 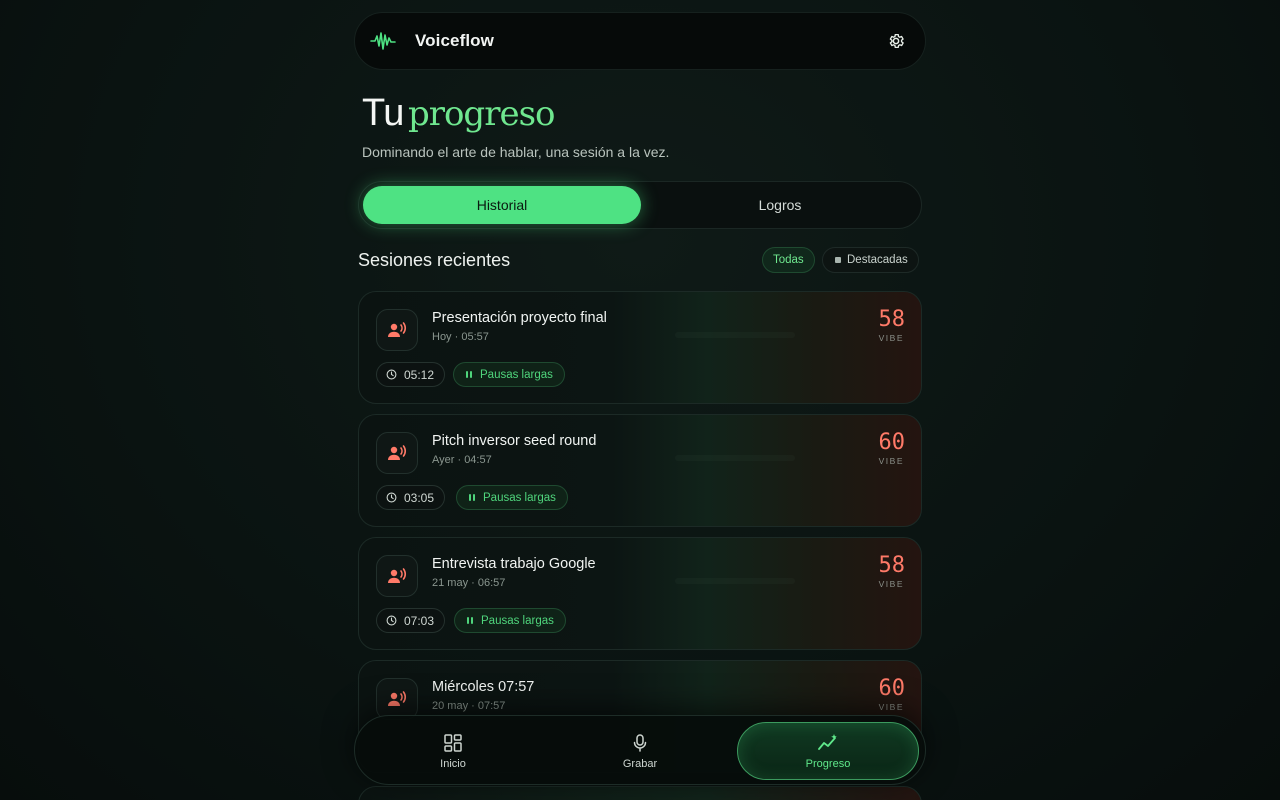 What do you see at coordinates (828, 751) in the screenshot?
I see `nav-item-progreso: Progreso` at bounding box center [828, 751].